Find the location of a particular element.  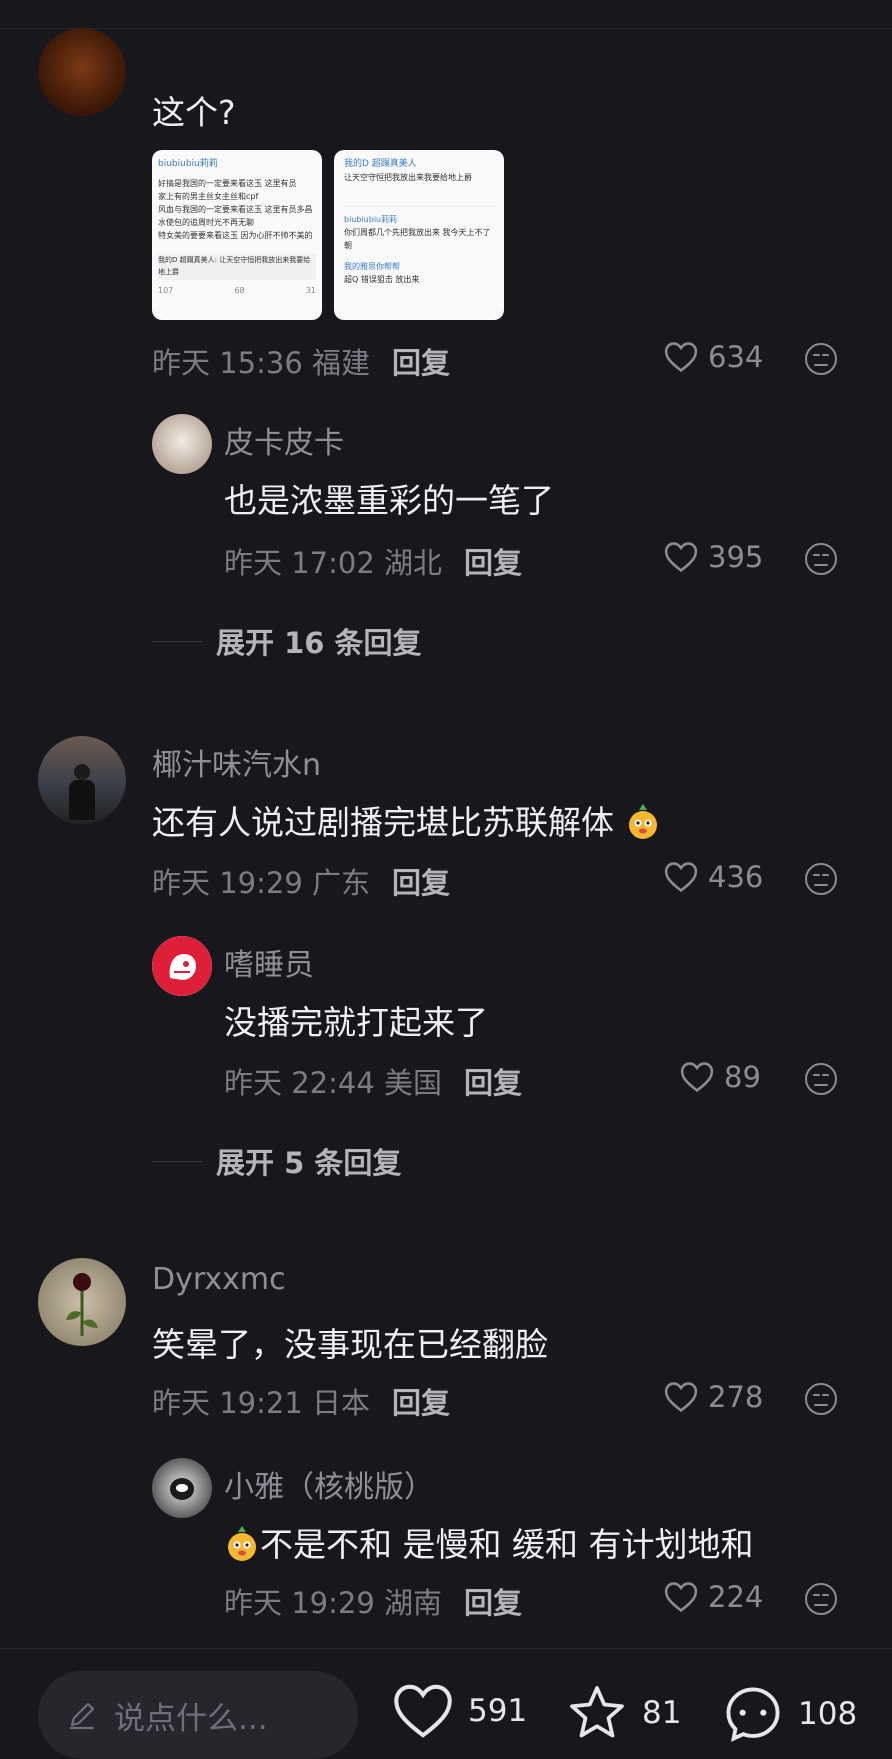

username: 嗜睡员 is located at coordinates (269, 962).